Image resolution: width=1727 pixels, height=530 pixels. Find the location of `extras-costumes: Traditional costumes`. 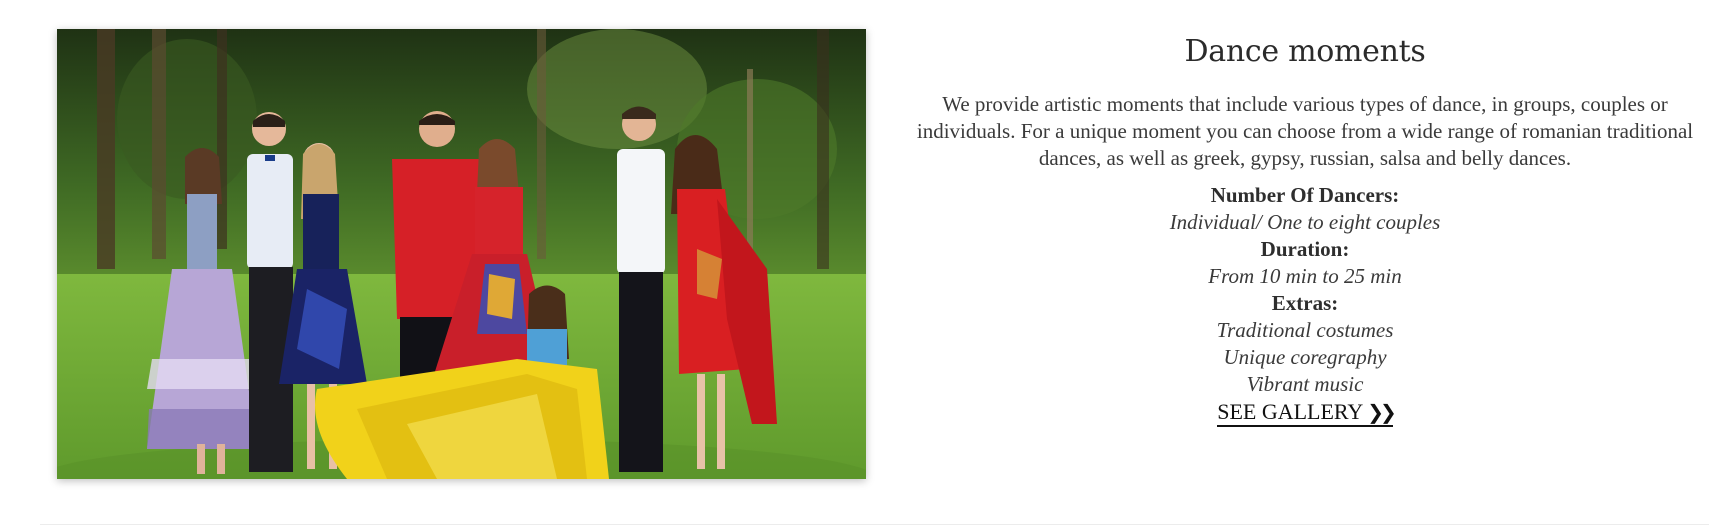

extras-costumes: Traditional costumes is located at coordinates (1305, 330).